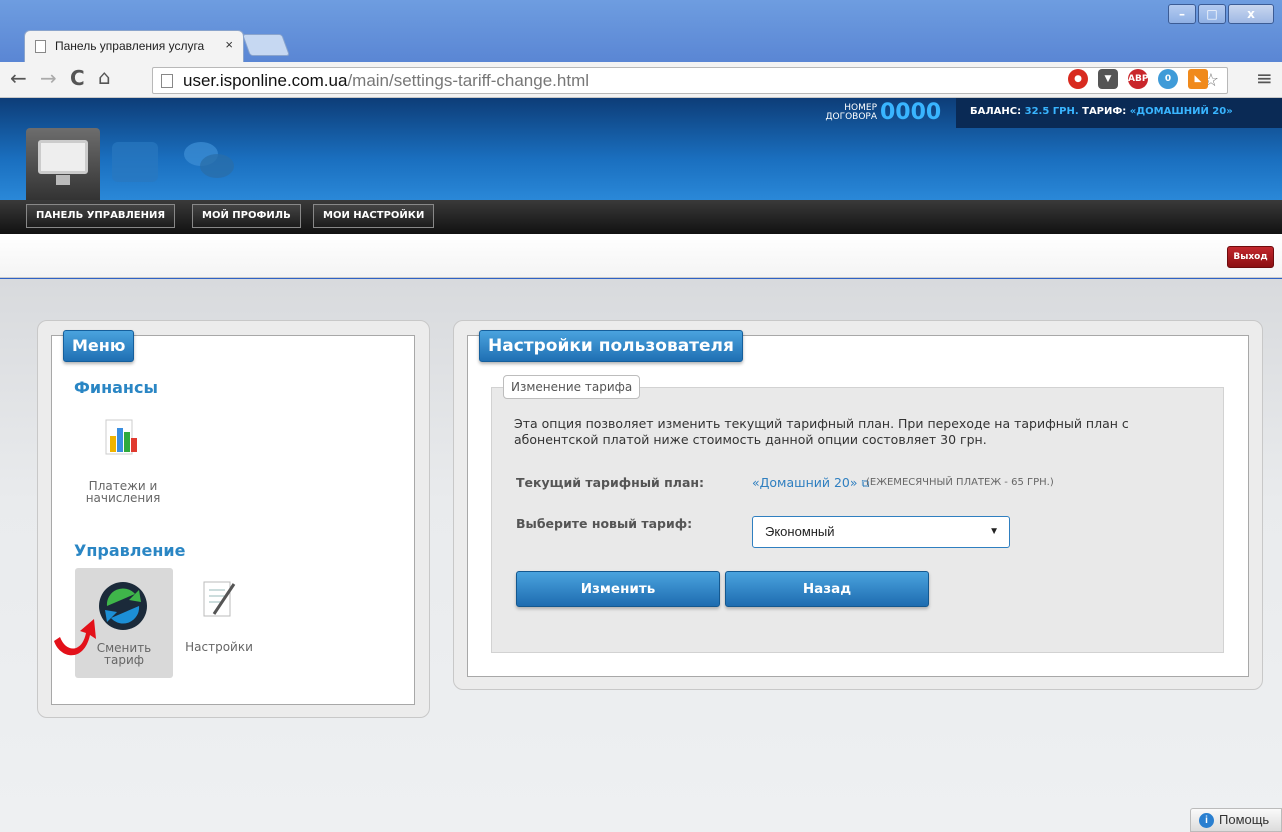  What do you see at coordinates (1244, 819) in the screenshot?
I see `help-label: Помощь` at bounding box center [1244, 819].